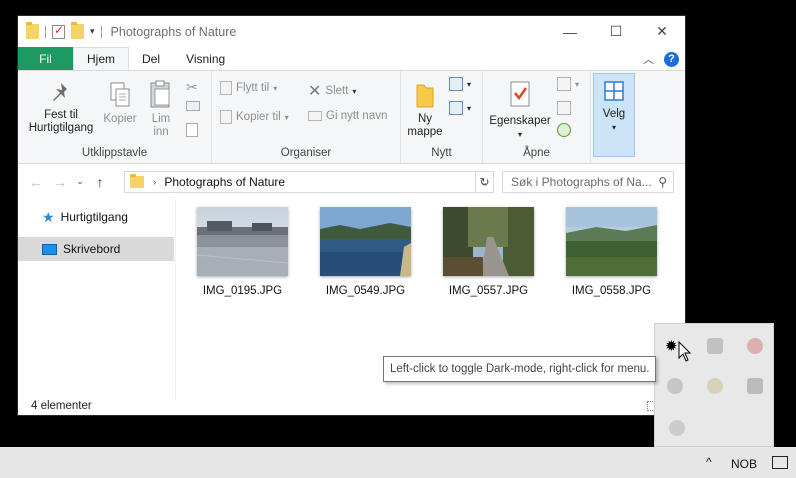  I want to click on properties-icon, so click(520, 94).